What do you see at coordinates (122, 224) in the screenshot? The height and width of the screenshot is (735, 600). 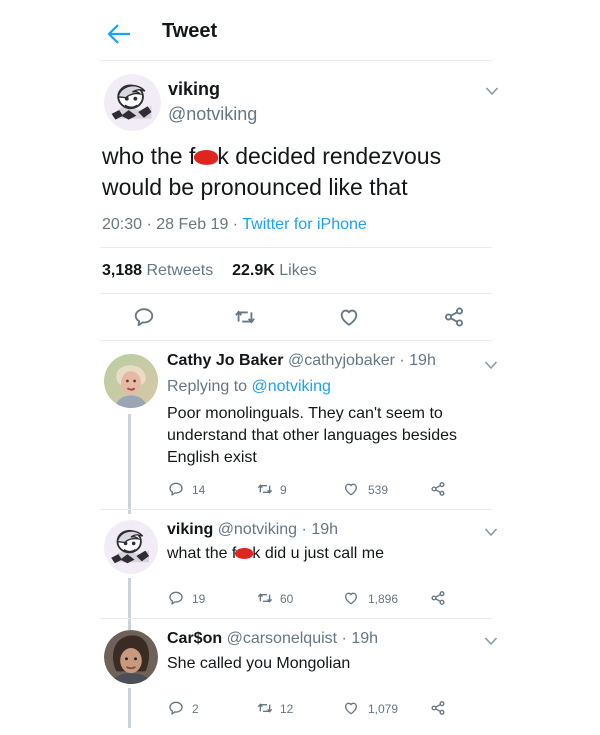 I see `tweet-time: 20:30` at bounding box center [122, 224].